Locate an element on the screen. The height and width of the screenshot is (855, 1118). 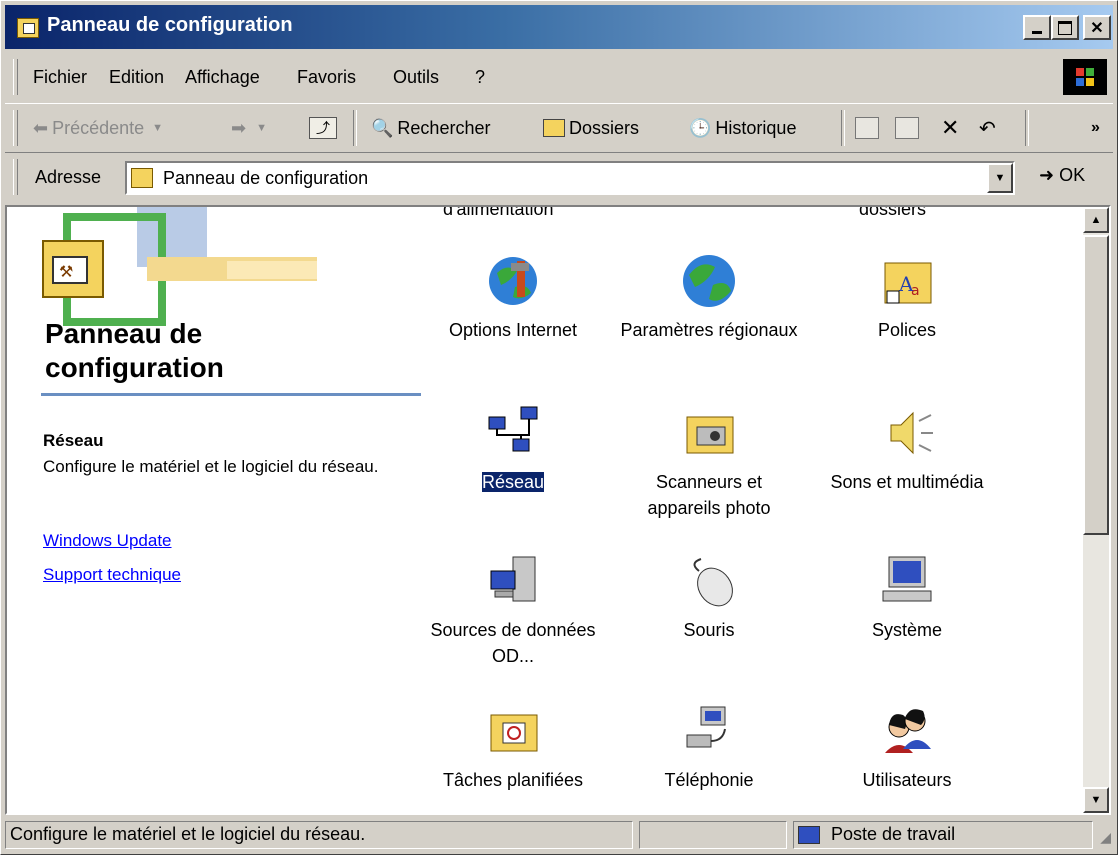
network-computers-icon is located at coordinates (513, 429).